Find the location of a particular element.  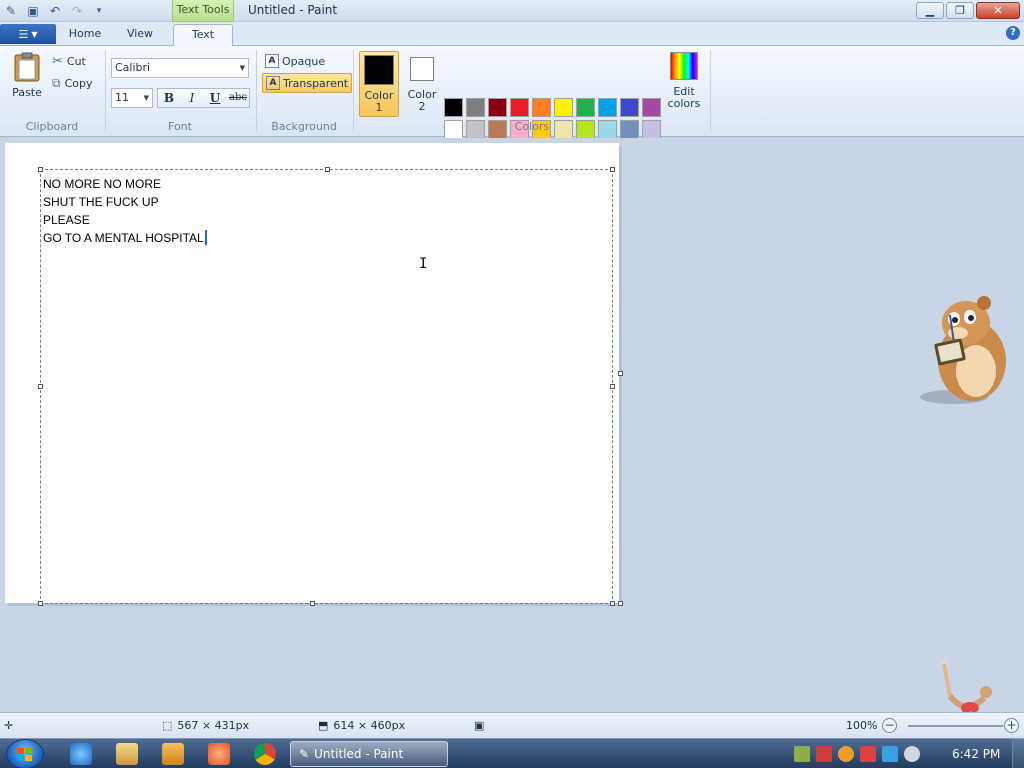

text-line-last: GO TO A MENTAL HOSPITAL is located at coordinates (125, 238).